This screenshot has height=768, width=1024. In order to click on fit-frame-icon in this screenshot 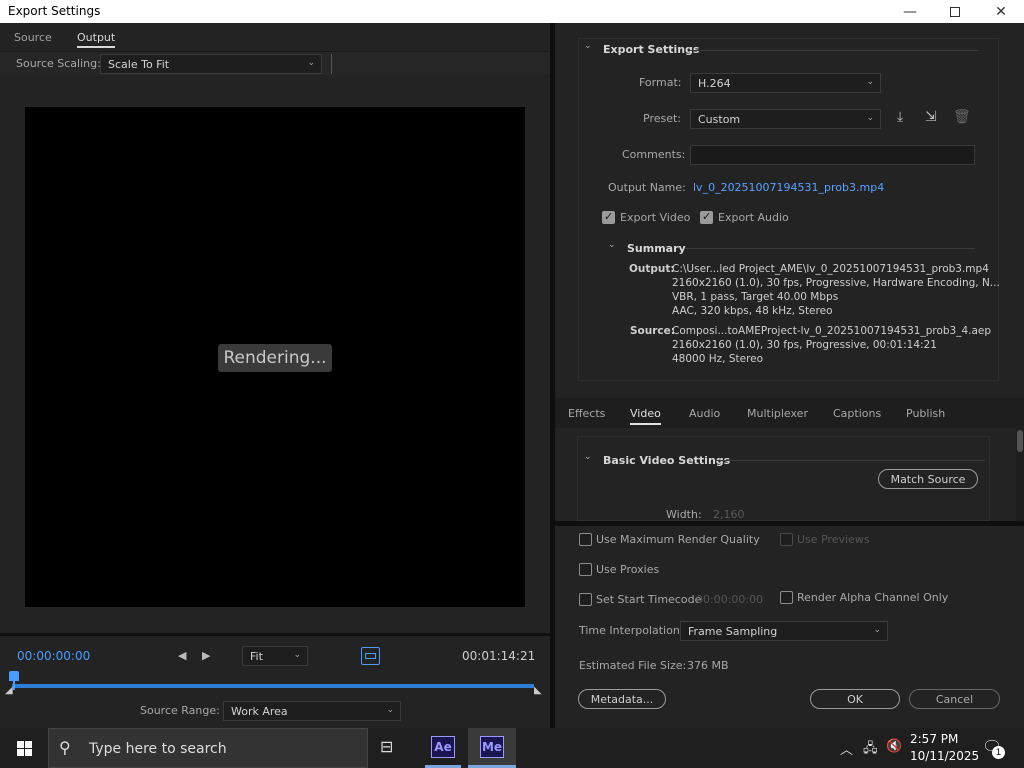, I will do `click(370, 656)`.